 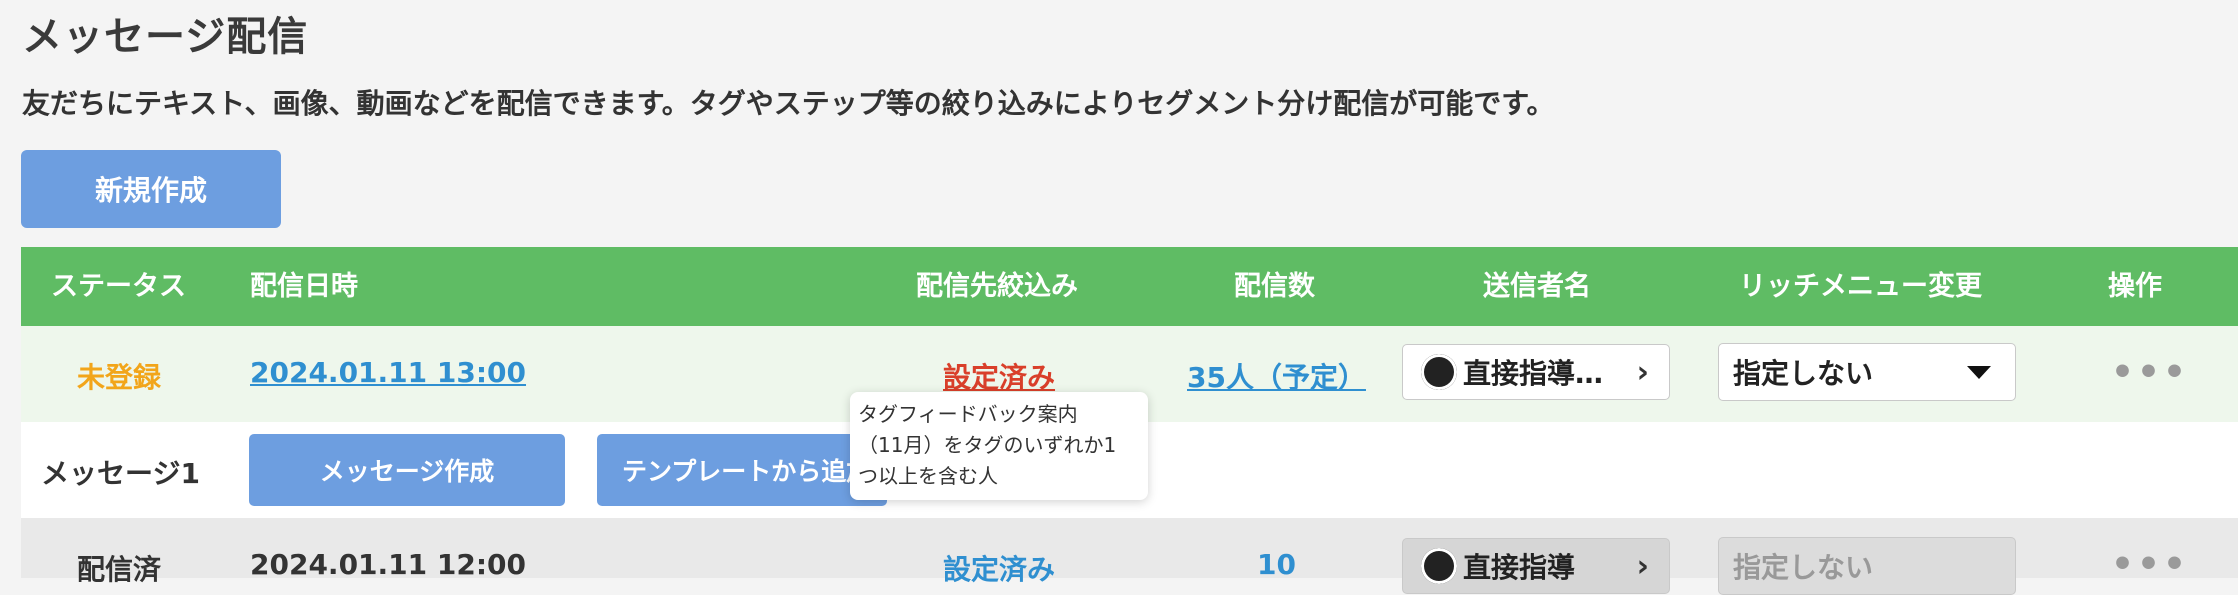 I want to click on status-badge: 配信済, so click(x=119, y=569).